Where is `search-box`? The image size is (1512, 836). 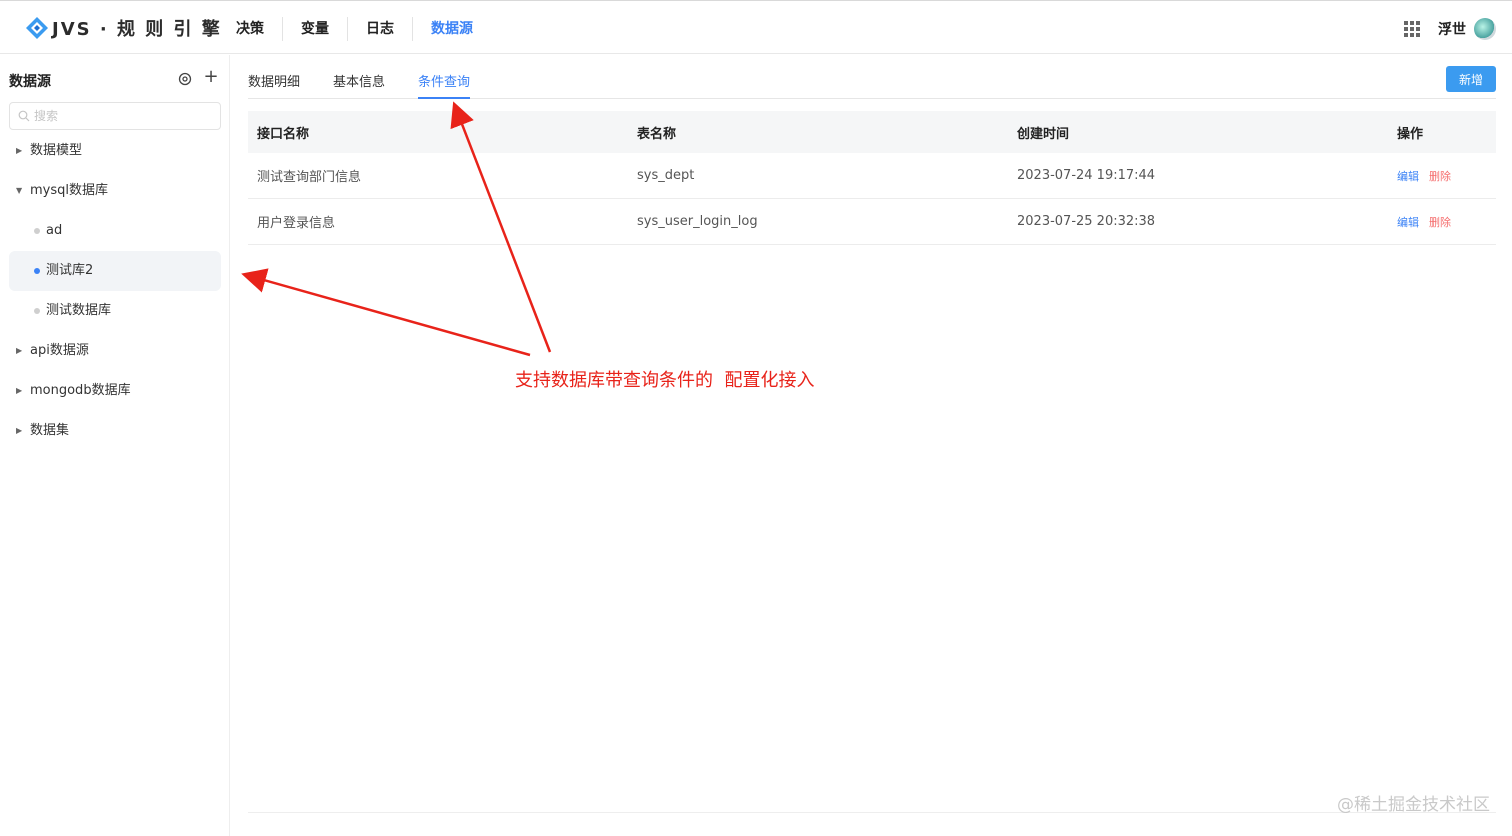 search-box is located at coordinates (115, 116).